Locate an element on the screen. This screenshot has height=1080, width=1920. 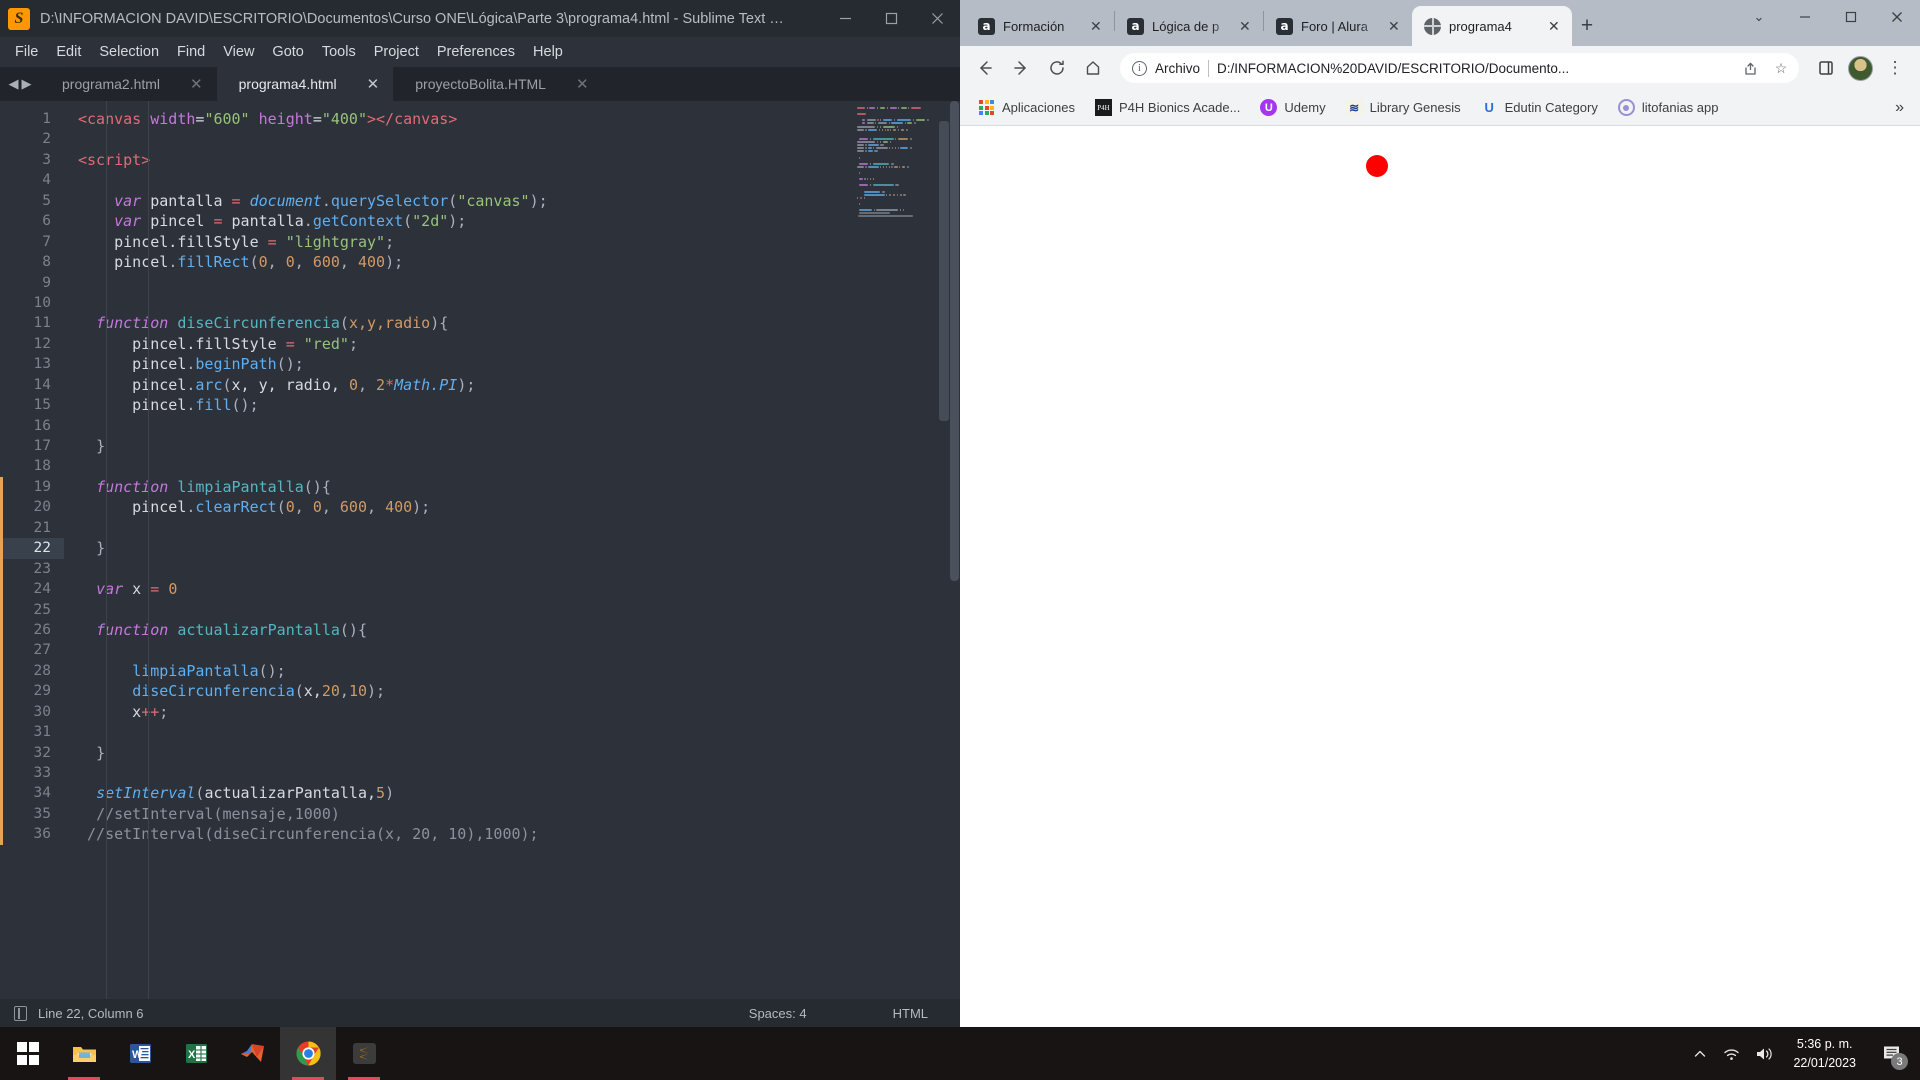
code-line: var x = 0 is located at coordinates (512, 589).